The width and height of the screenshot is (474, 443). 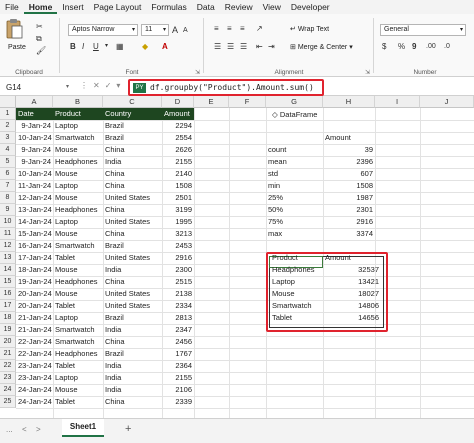 What do you see at coordinates (447, 47) in the screenshot?
I see `decrease-decimal-icon: .0` at bounding box center [447, 47].